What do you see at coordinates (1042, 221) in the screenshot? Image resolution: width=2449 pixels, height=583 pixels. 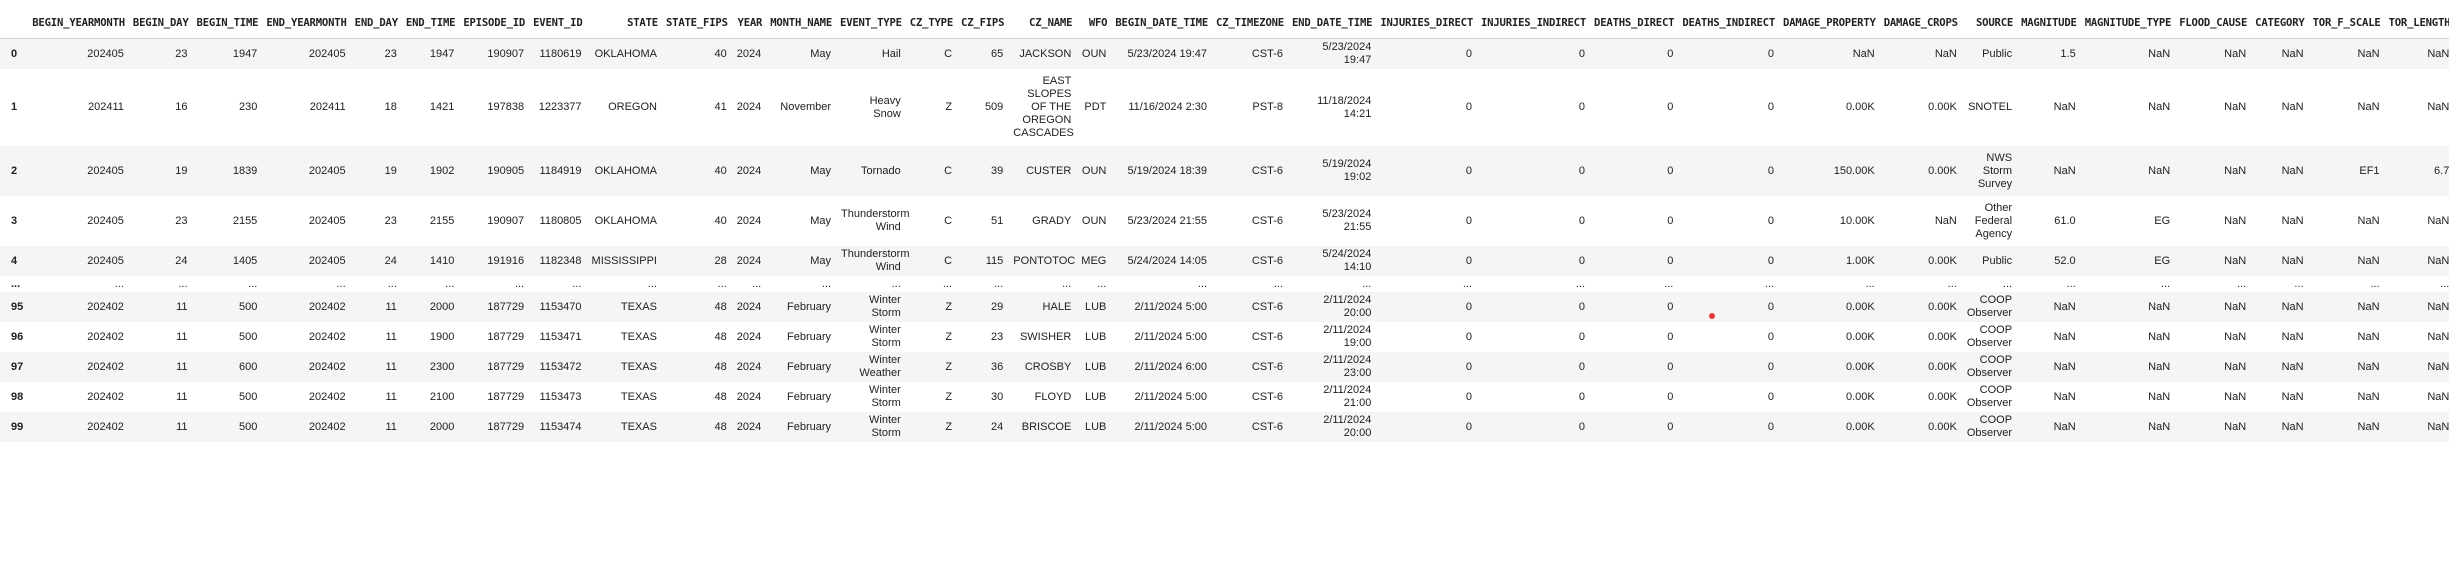 I see `table-cell: GRADY` at bounding box center [1042, 221].